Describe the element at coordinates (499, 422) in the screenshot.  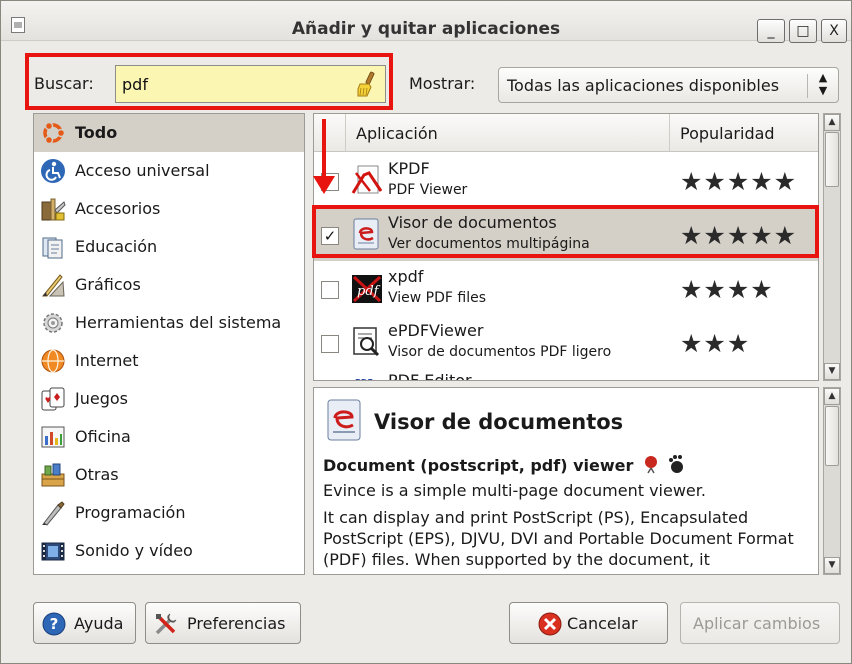
I see `description-title: Visor de documentos` at that location.